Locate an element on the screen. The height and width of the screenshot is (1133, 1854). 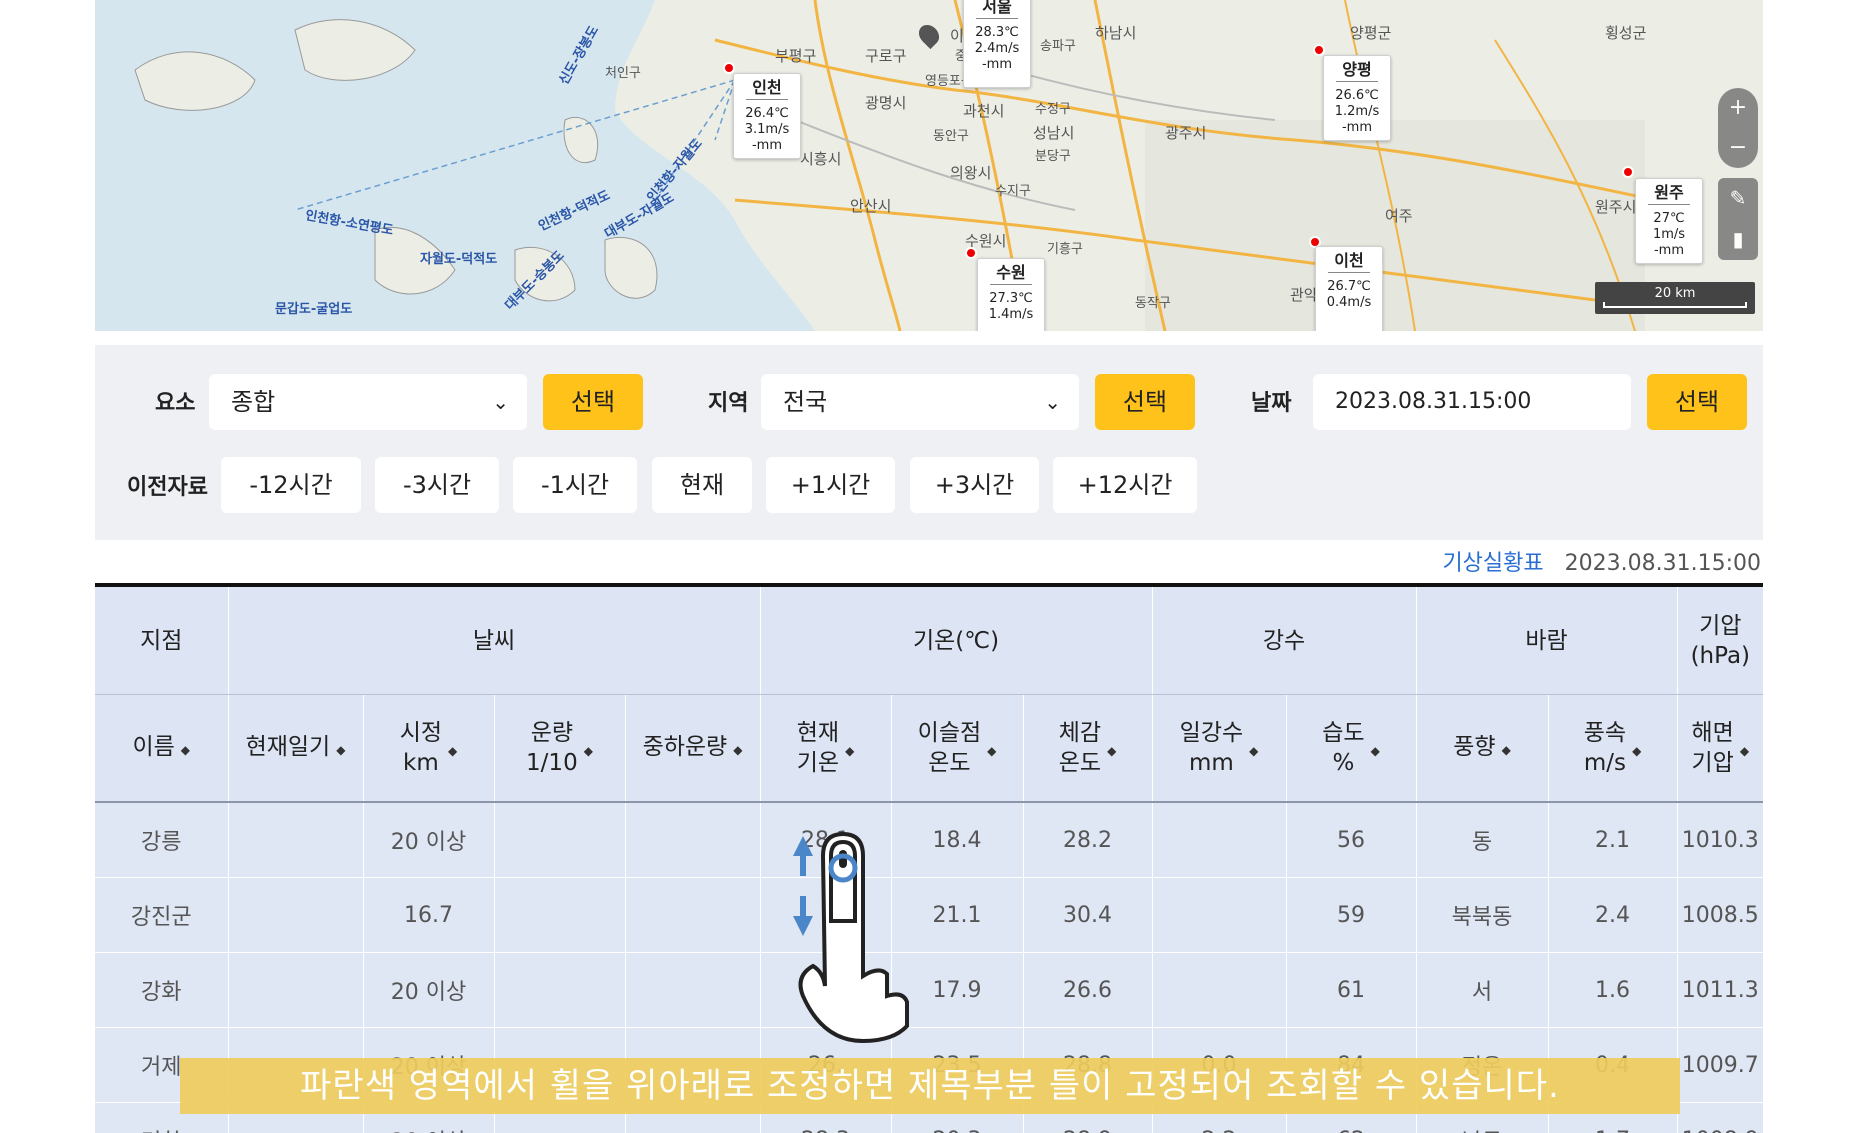
group-header-wind: 바람 is located at coordinates (1546, 640).